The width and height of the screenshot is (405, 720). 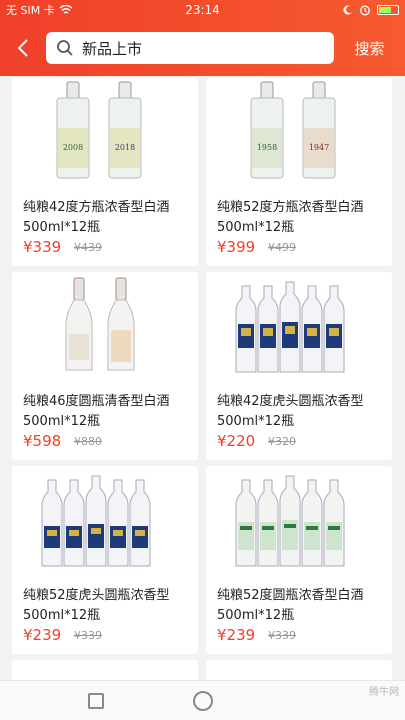 I want to click on product-name: 纯粮52度虎头圆瓶浓香型500ml*12瓶, so click(x=96, y=605).